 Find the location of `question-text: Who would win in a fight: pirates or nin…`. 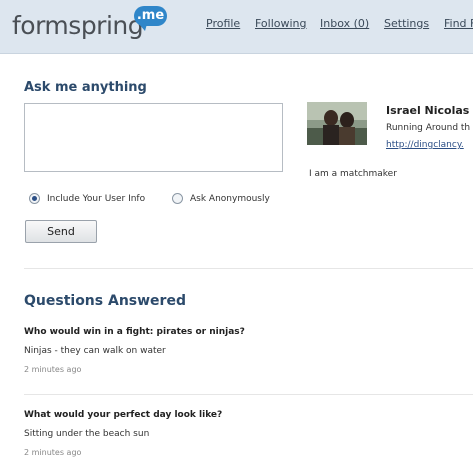

question-text: Who would win in a fight: pirates or nin… is located at coordinates (134, 332).